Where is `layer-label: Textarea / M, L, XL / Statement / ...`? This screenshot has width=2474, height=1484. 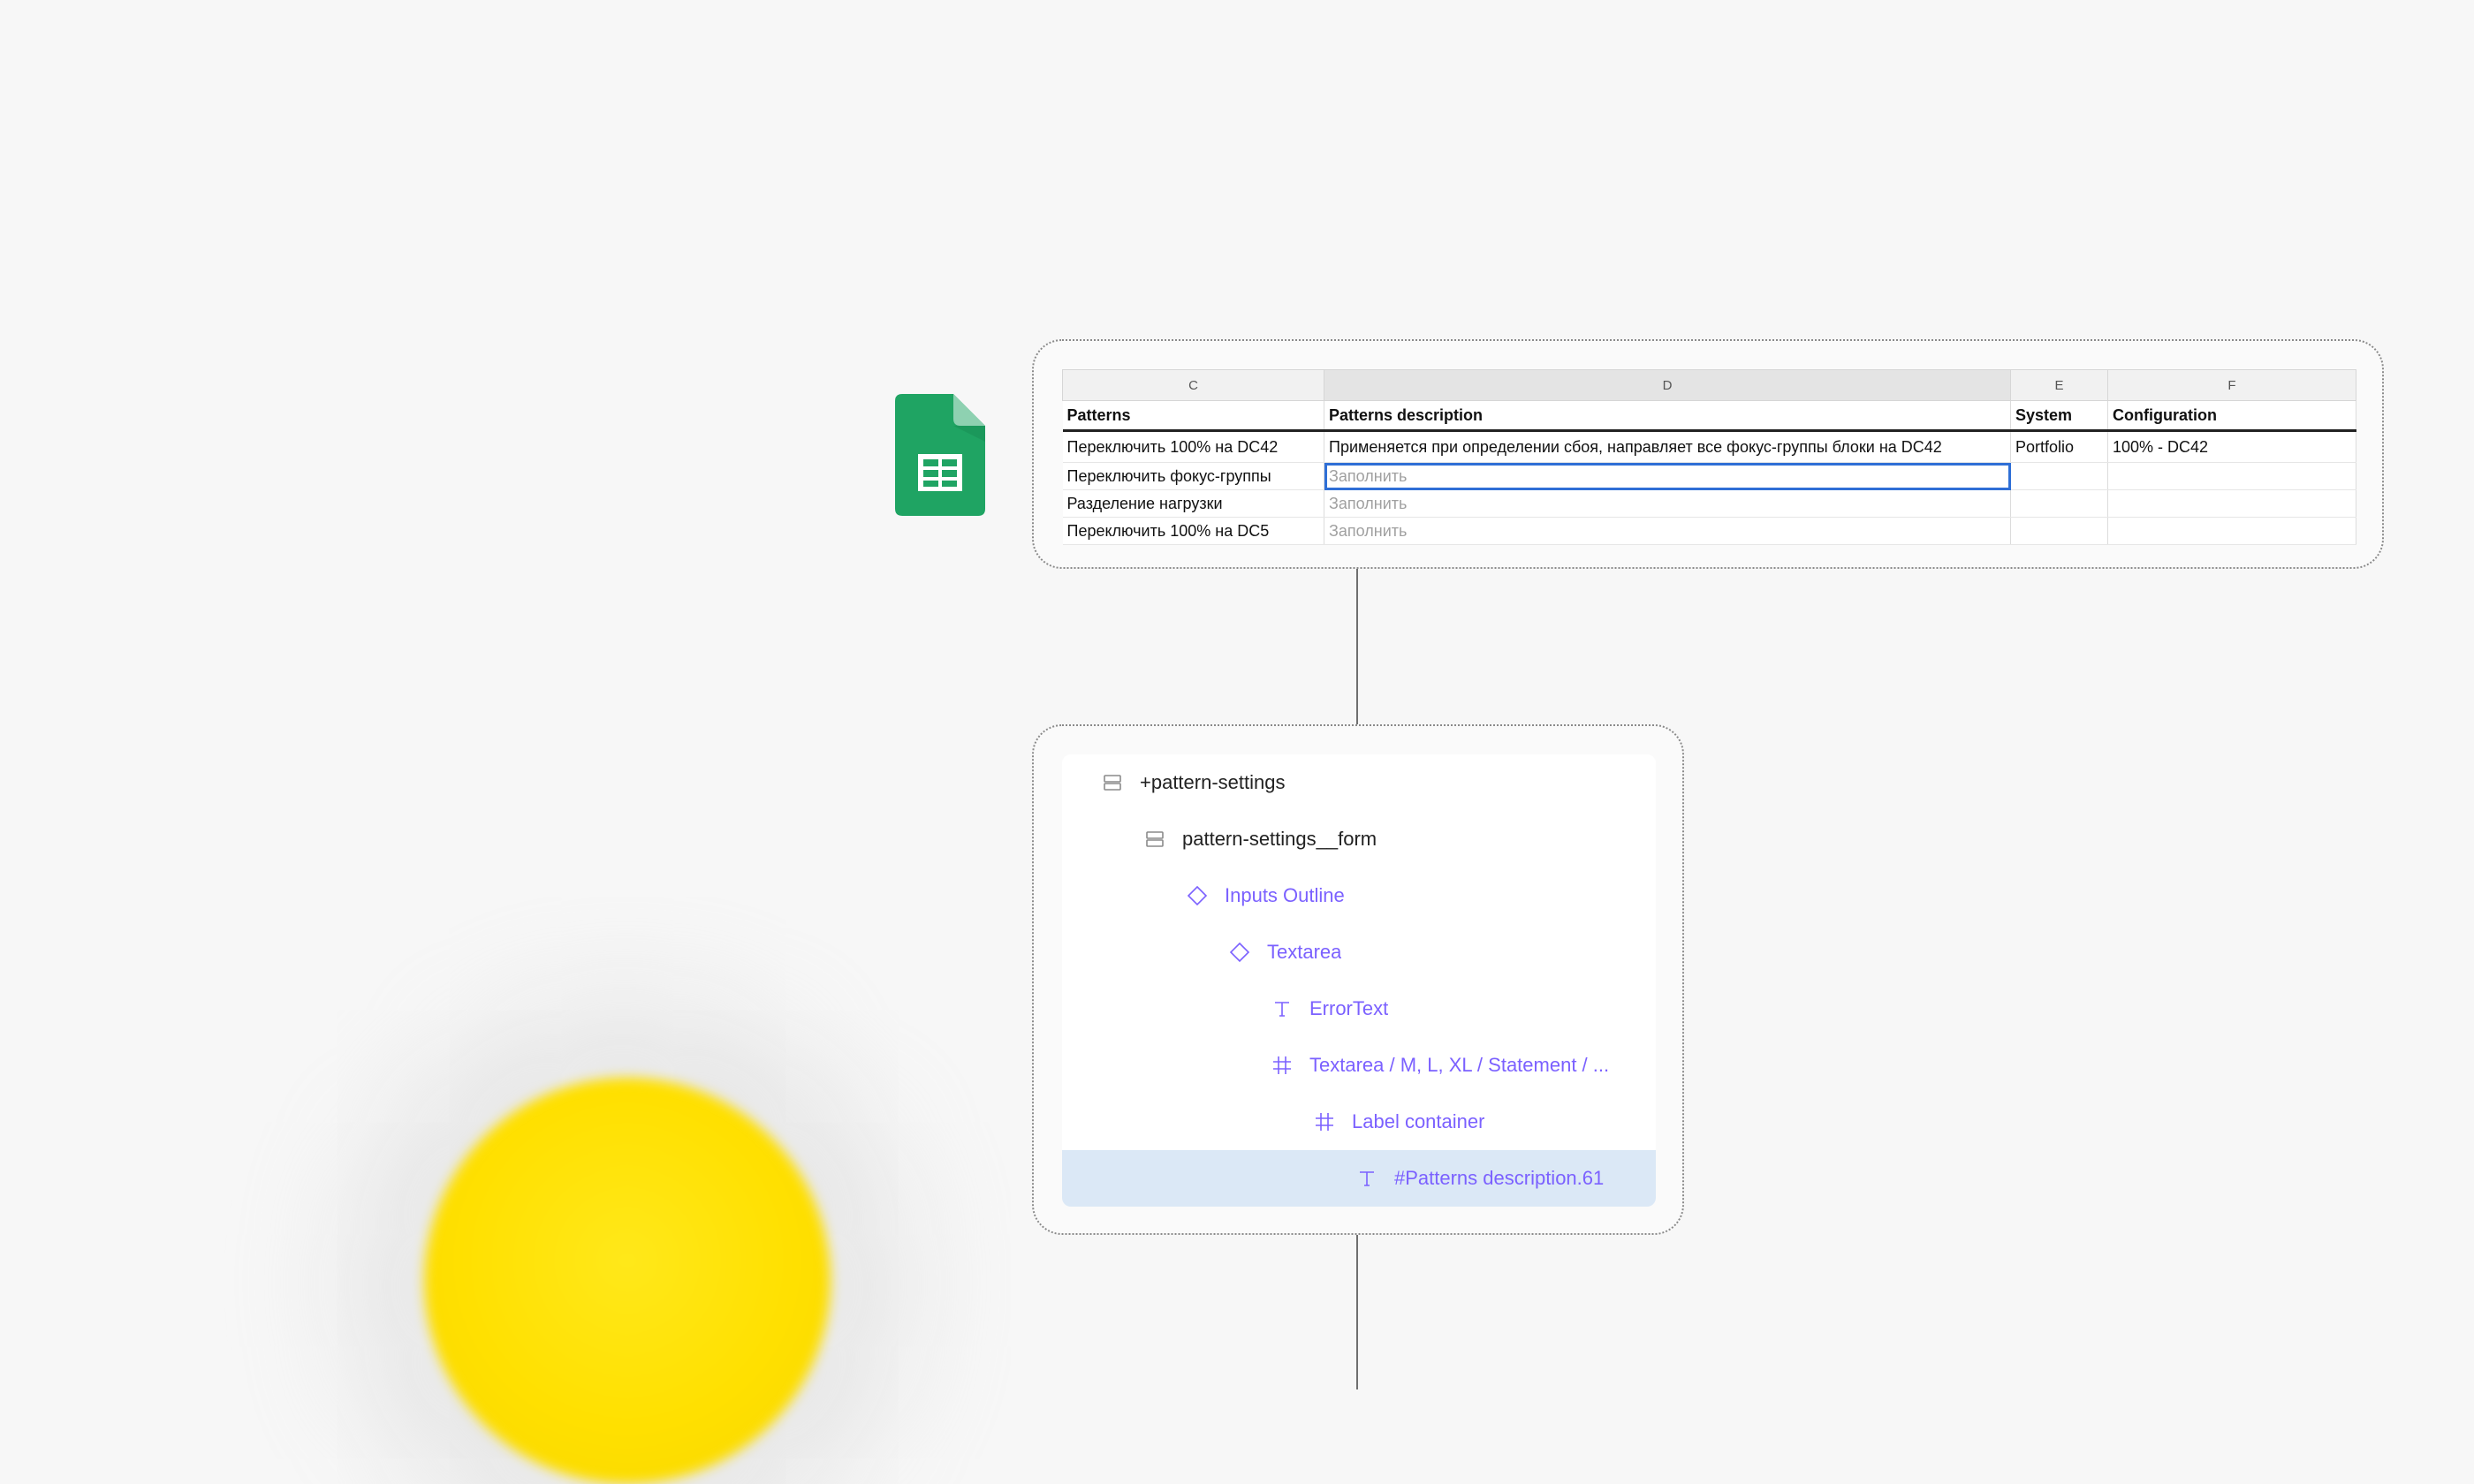 layer-label: Textarea / M, L, XL / Statement / ... is located at coordinates (1459, 1065).